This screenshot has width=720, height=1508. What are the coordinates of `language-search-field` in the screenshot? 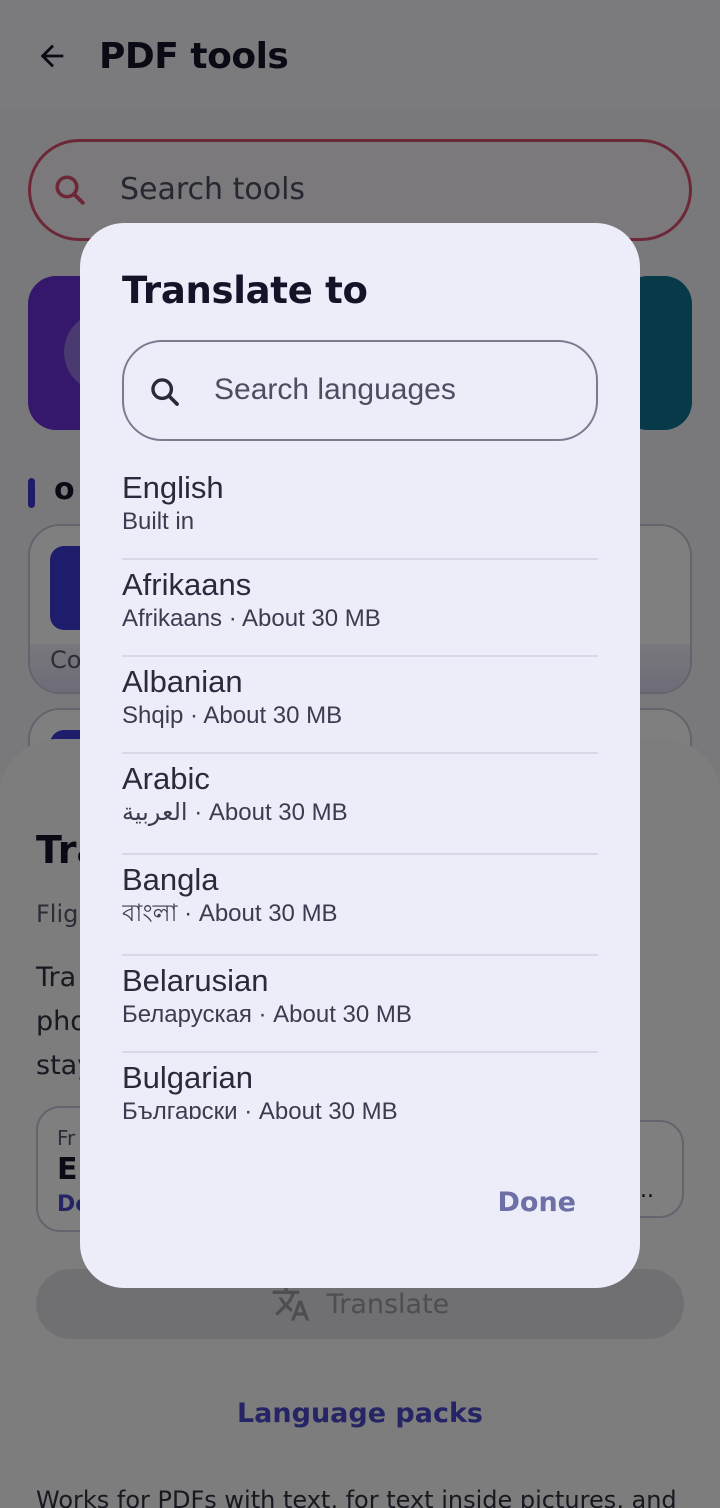 It's located at (360, 390).